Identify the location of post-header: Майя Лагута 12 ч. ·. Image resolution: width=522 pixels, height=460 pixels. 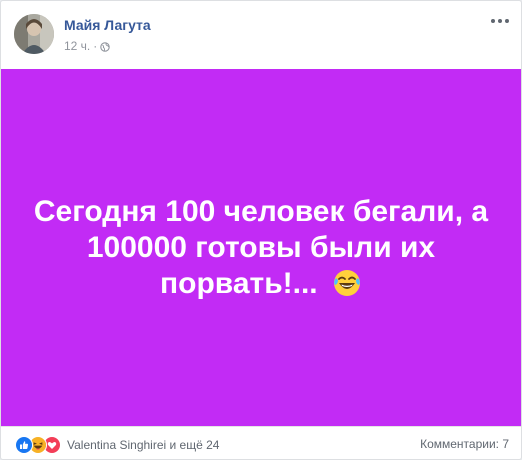
(261, 35).